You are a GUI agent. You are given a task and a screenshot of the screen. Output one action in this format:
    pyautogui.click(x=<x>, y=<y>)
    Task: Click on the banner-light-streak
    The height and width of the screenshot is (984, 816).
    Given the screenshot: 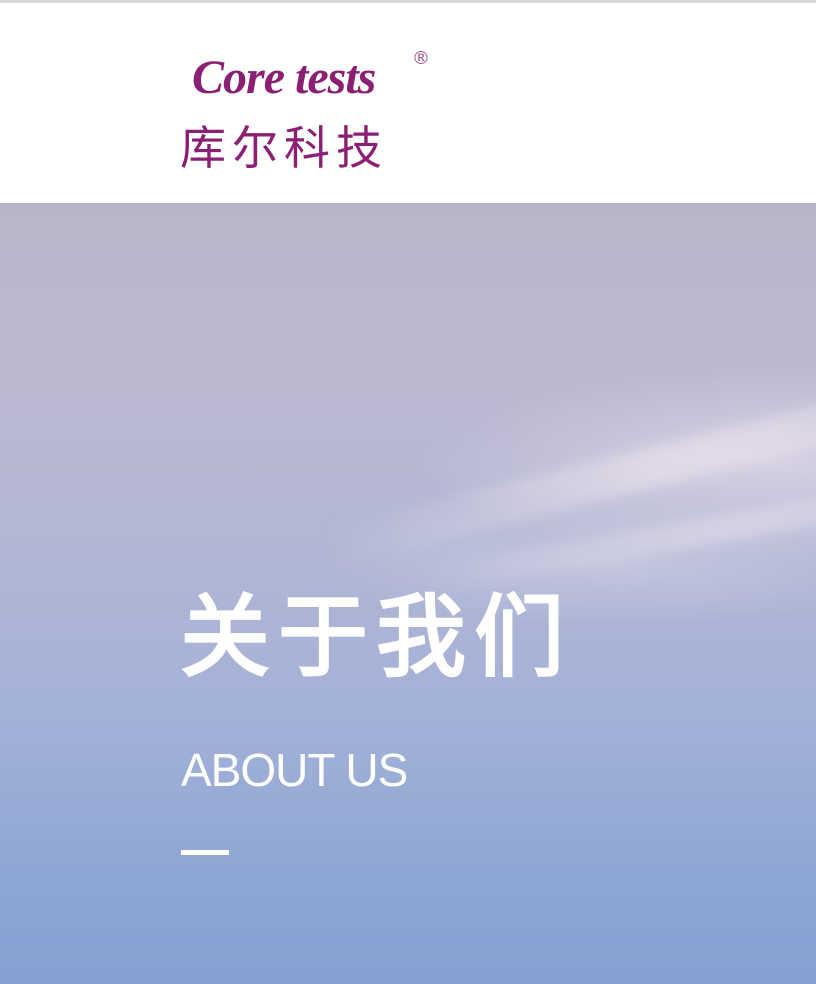 What is the action you would take?
    pyautogui.click(x=570, y=473)
    